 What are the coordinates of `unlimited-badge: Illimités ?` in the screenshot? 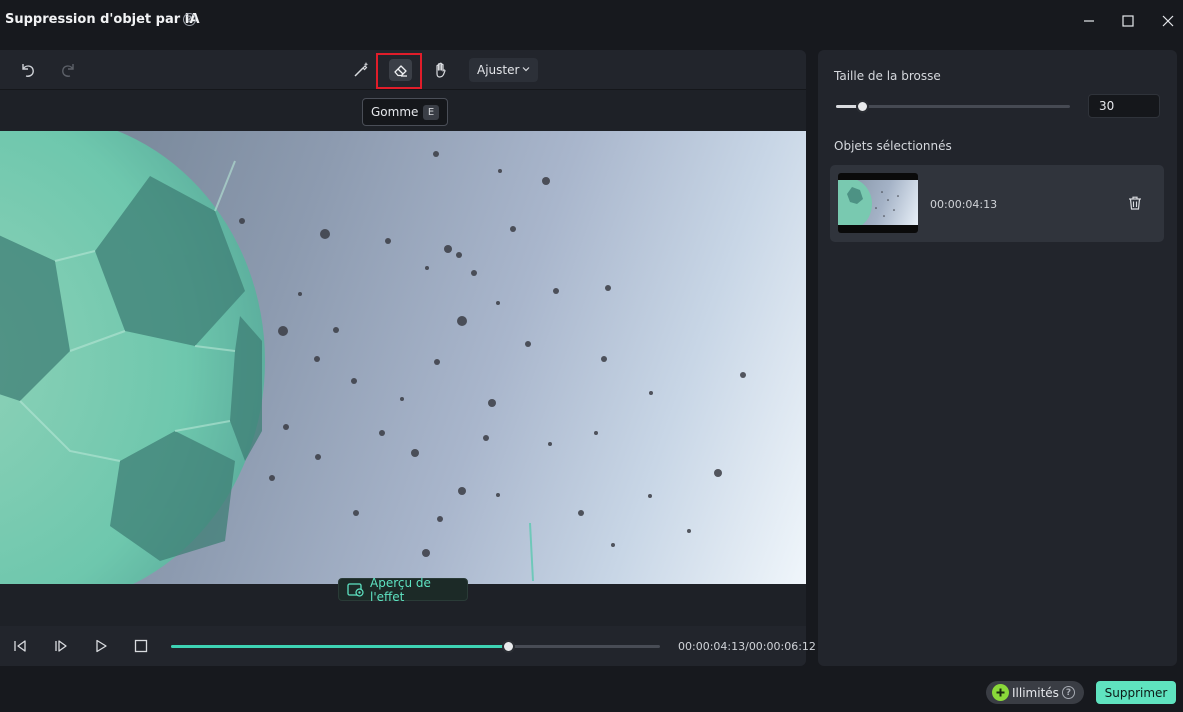 It's located at (1035, 692).